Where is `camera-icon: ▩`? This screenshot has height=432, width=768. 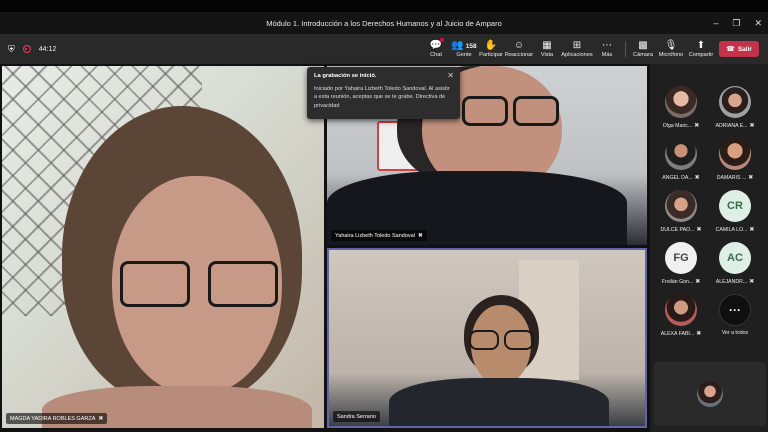 camera-icon: ▩ is located at coordinates (643, 45).